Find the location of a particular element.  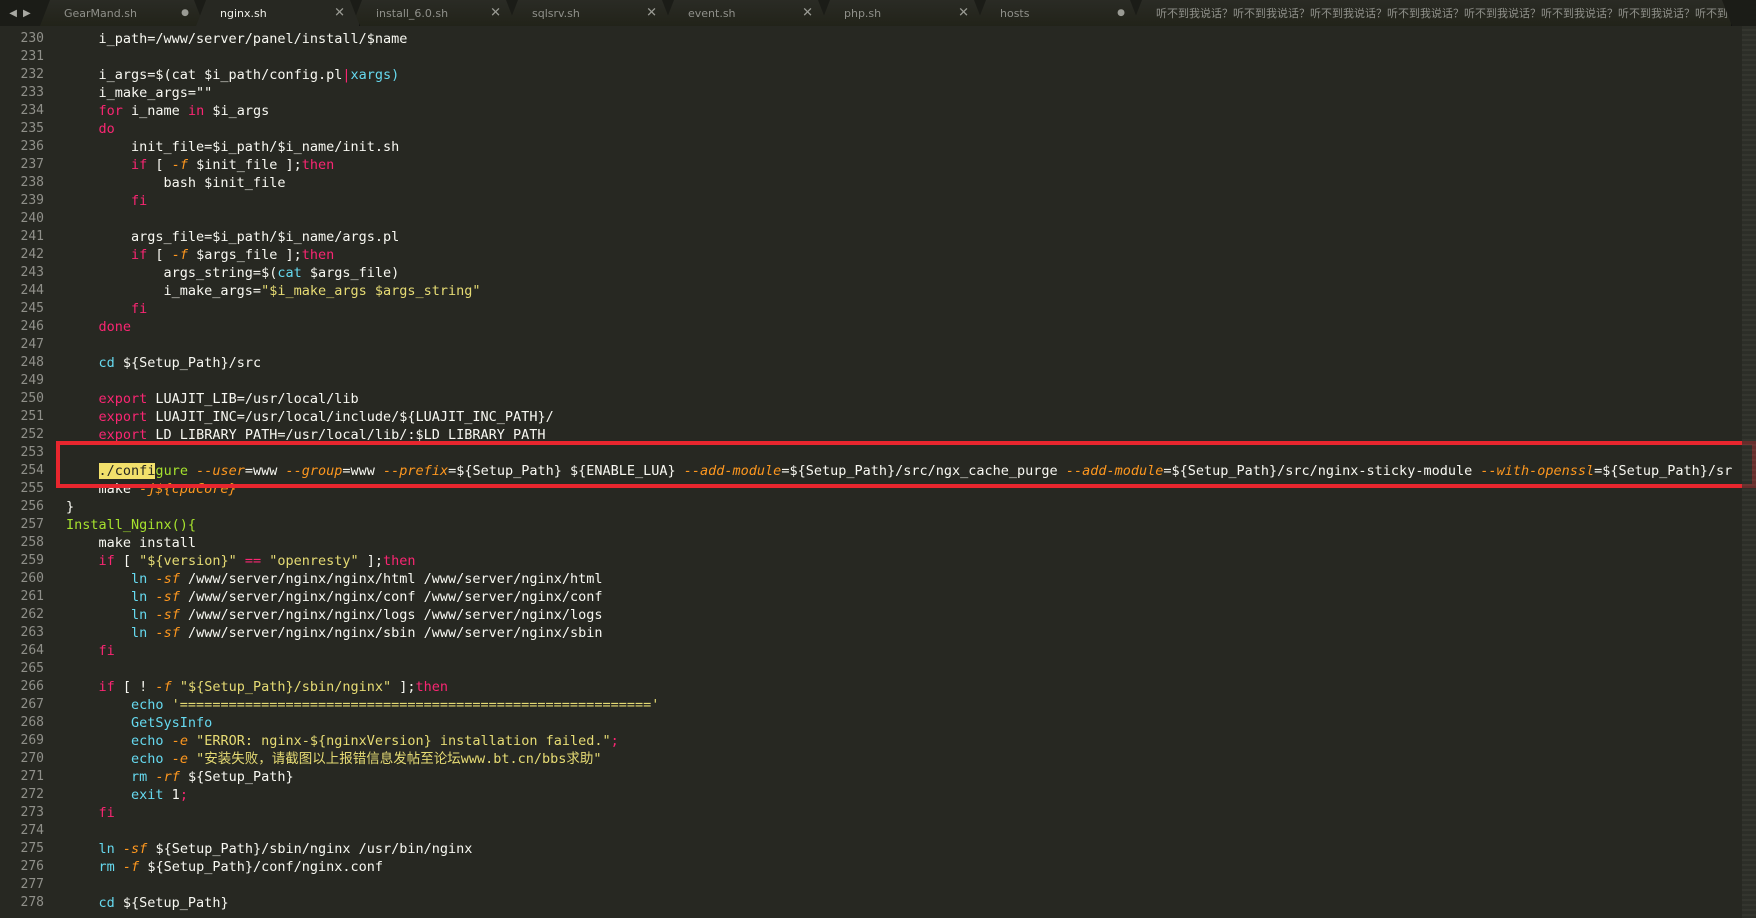

line-number: 238 is located at coordinates (32, 182).